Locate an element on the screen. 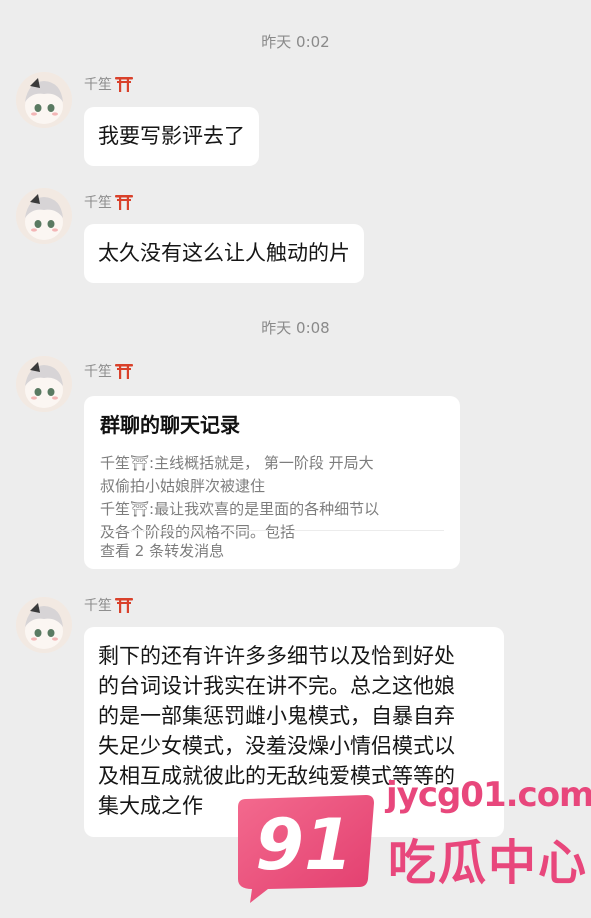 This screenshot has height=918, width=591. card-preview-line: 千笙⛩:主线概括就是， 第一阶段 开局大 is located at coordinates (237, 463).